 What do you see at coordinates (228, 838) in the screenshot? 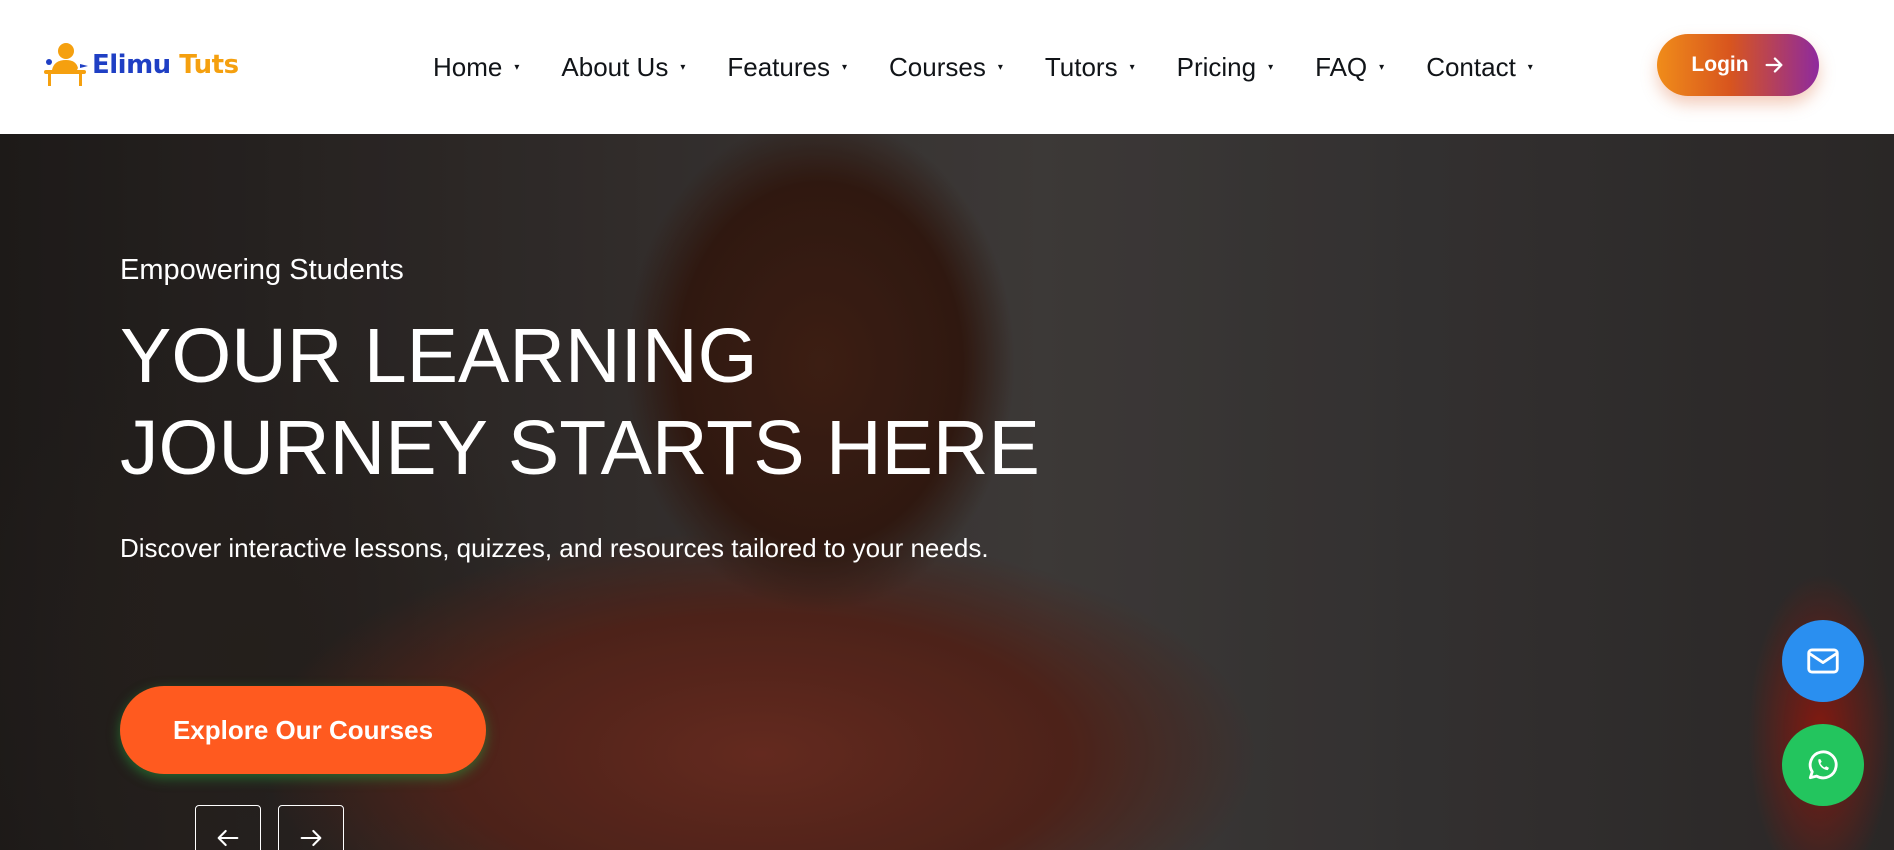
I see `arrow-left-icon` at bounding box center [228, 838].